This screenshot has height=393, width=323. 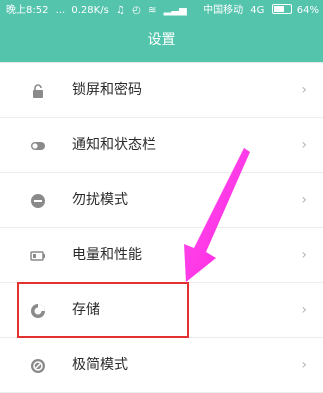 I want to click on status-carrier: 中国移动, so click(x=223, y=10).